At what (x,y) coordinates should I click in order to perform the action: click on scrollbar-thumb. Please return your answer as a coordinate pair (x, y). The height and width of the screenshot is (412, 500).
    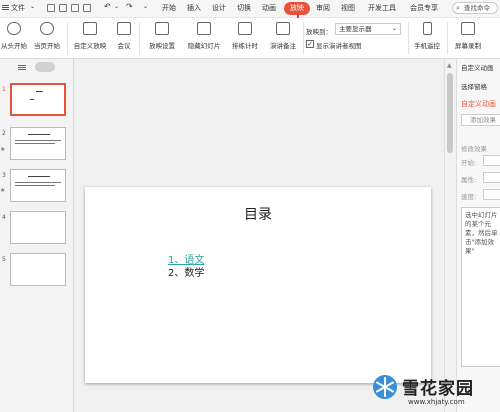
    Looking at the image, I should click on (450, 113).